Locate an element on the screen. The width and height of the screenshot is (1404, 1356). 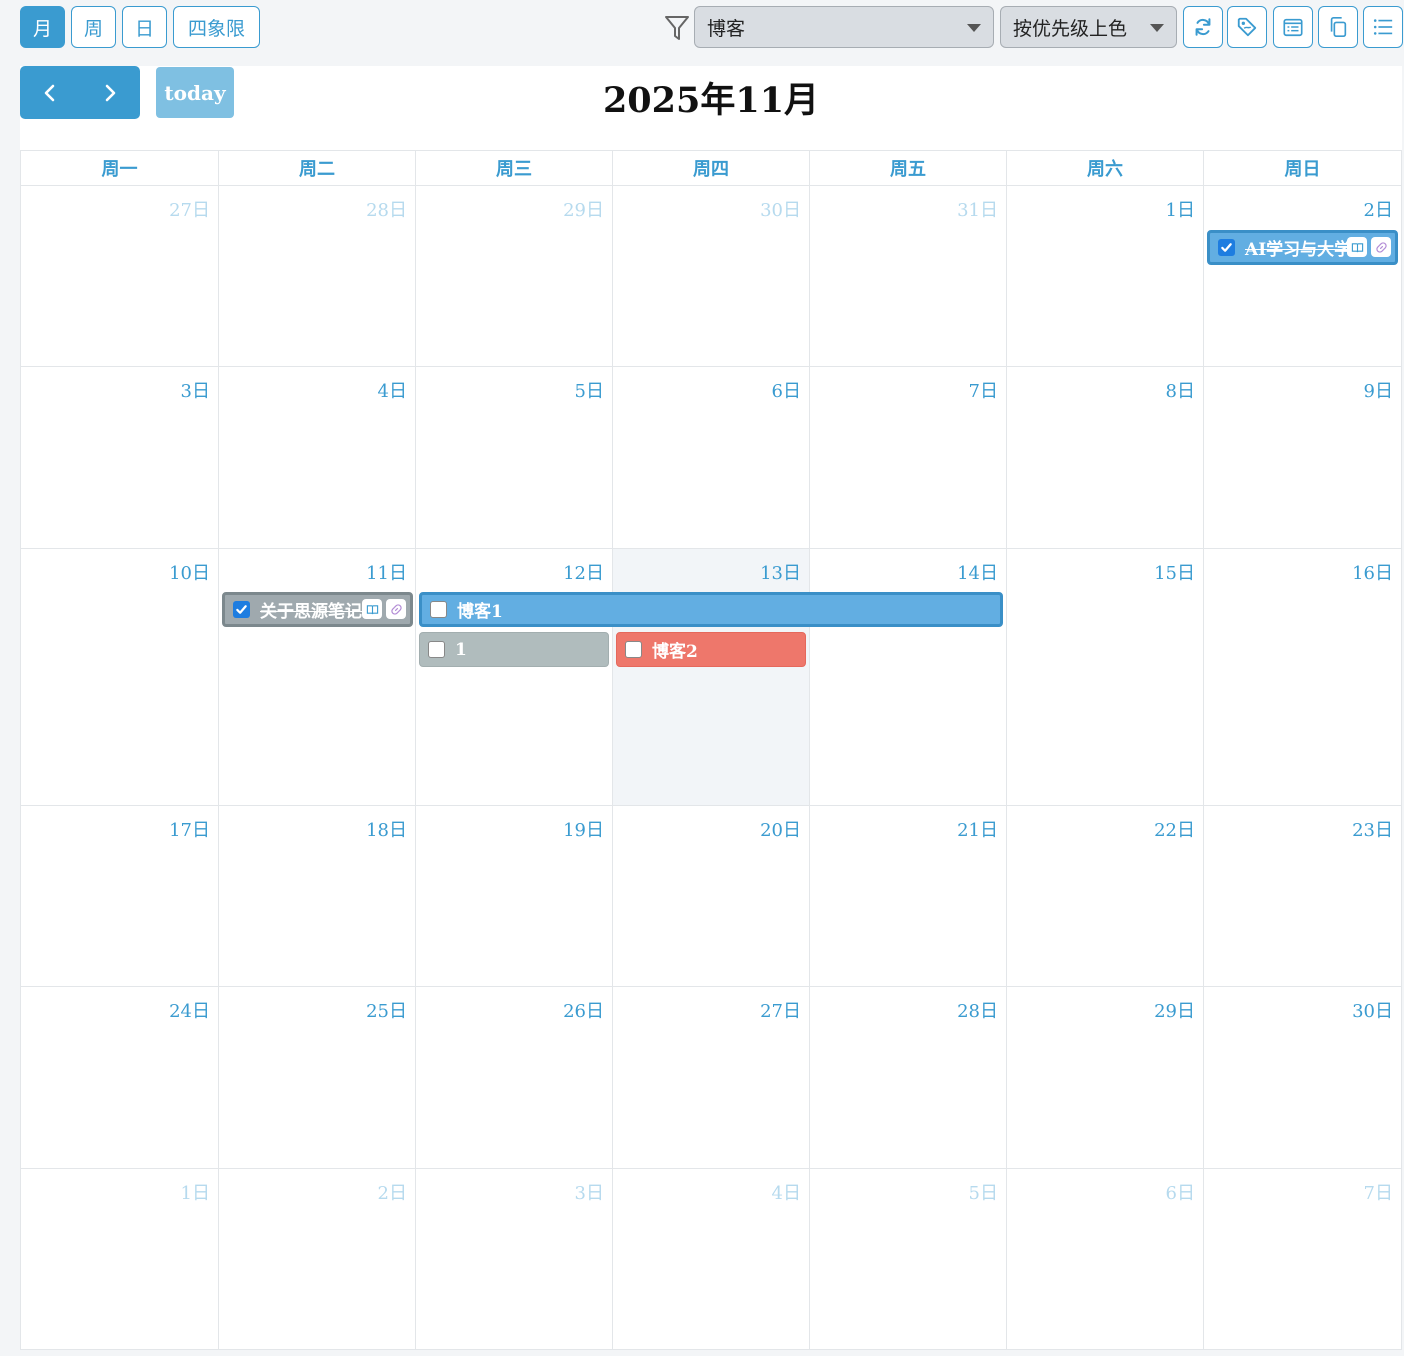
refresh-button is located at coordinates (1203, 27).